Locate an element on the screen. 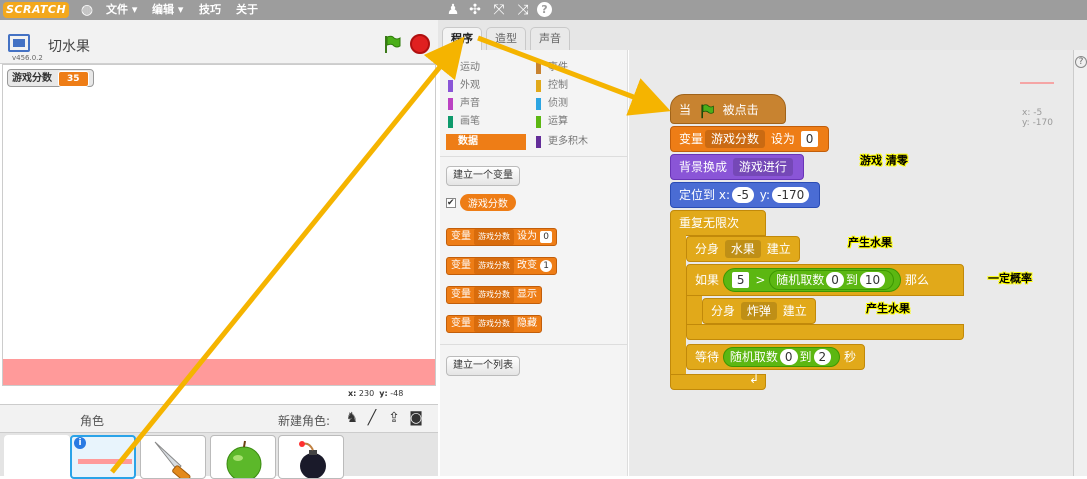 This screenshot has width=1087, height=479. loop-arrow-icon: ↲ is located at coordinates (753, 379).